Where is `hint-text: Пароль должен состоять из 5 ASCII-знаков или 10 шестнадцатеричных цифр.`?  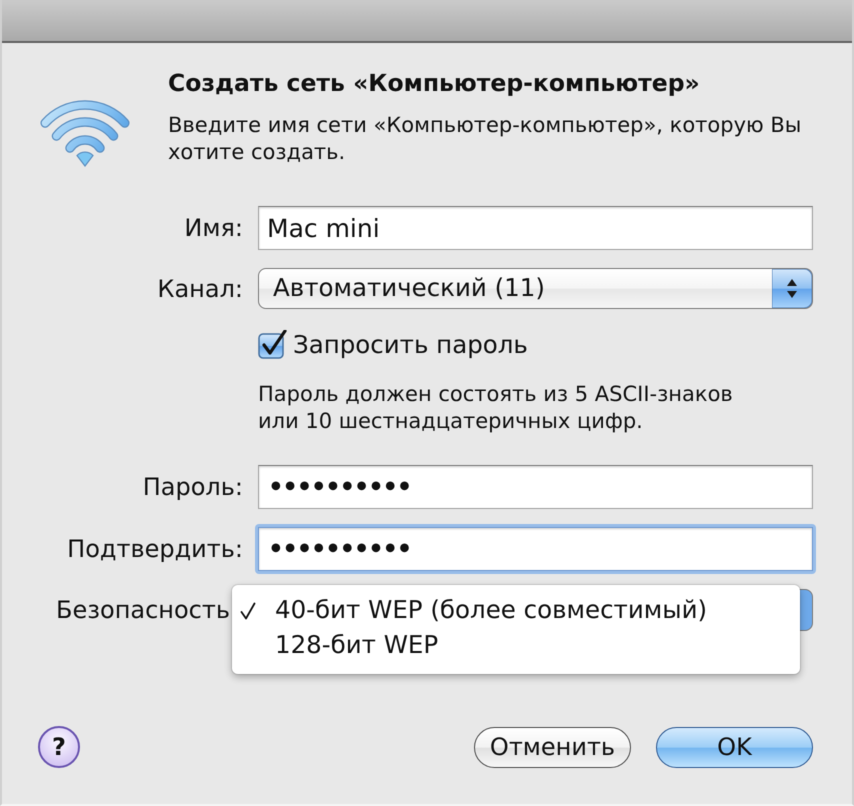
hint-text: Пароль должен состоять из 5 ASCII-знаков или 10 шестнадцатеричных цифр. is located at coordinates (496, 408).